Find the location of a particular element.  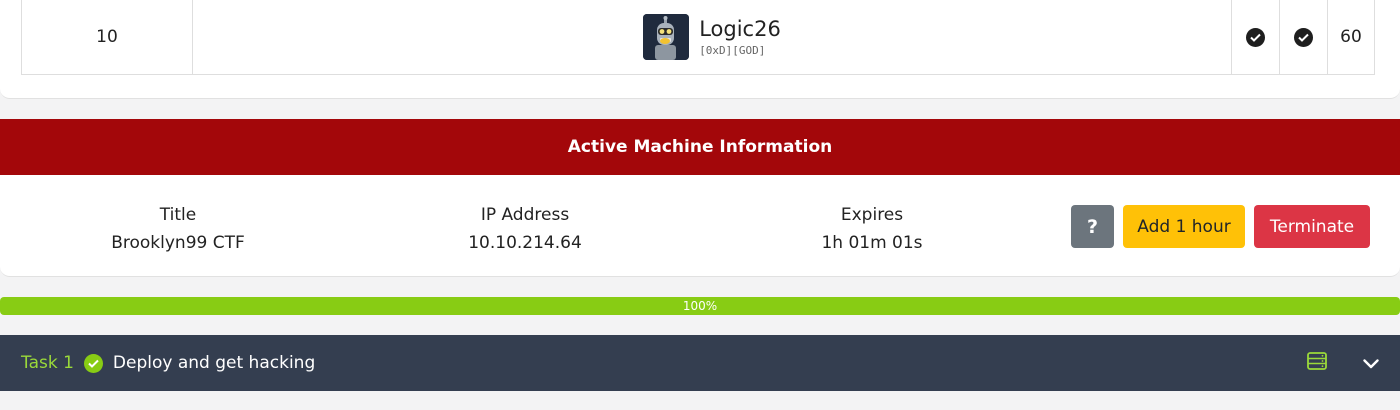

machine-actions: ? Add 1 hour Terminate is located at coordinates (1220, 226).